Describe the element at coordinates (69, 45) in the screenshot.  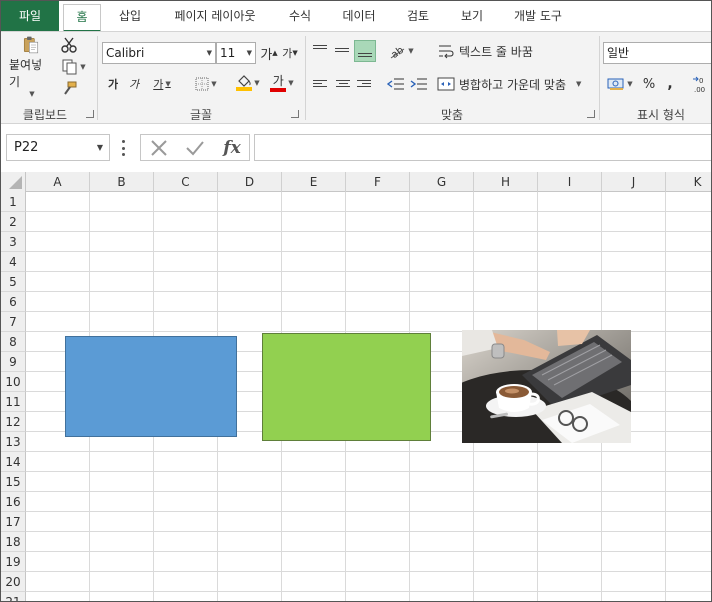
I see `cut-button` at that location.